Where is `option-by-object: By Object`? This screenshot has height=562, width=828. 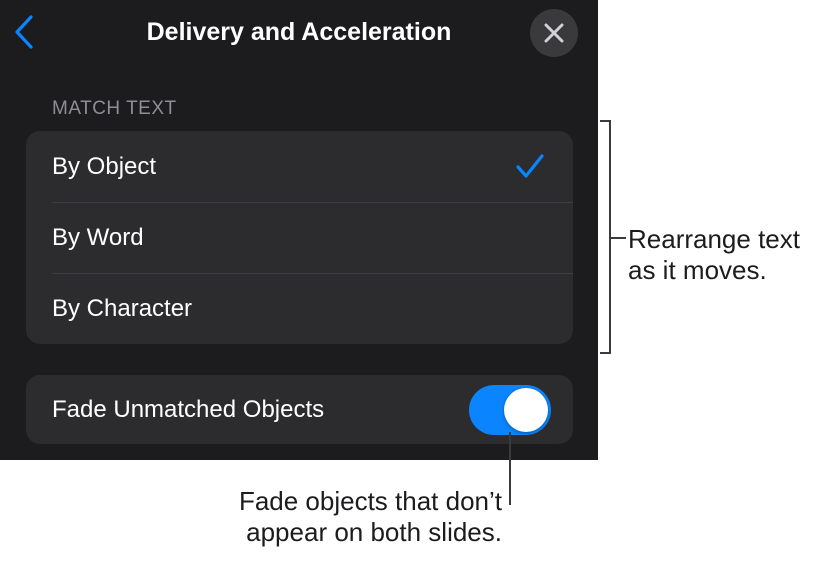
option-by-object: By Object is located at coordinates (299, 166).